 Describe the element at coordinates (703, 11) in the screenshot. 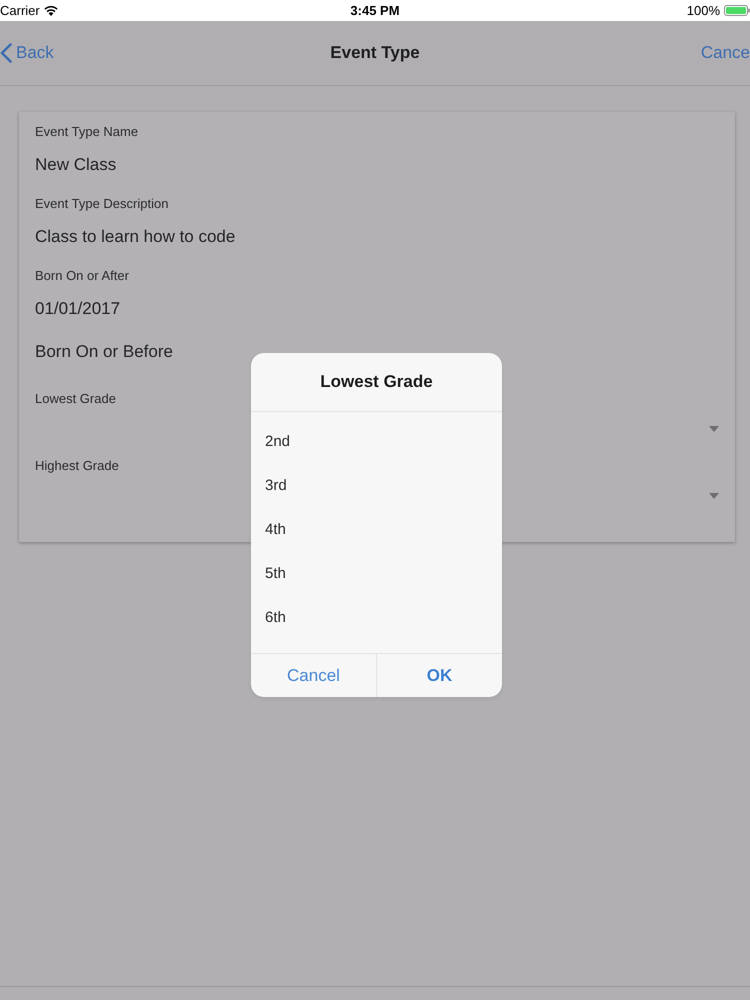

I see `battery-percent: 100%` at that location.